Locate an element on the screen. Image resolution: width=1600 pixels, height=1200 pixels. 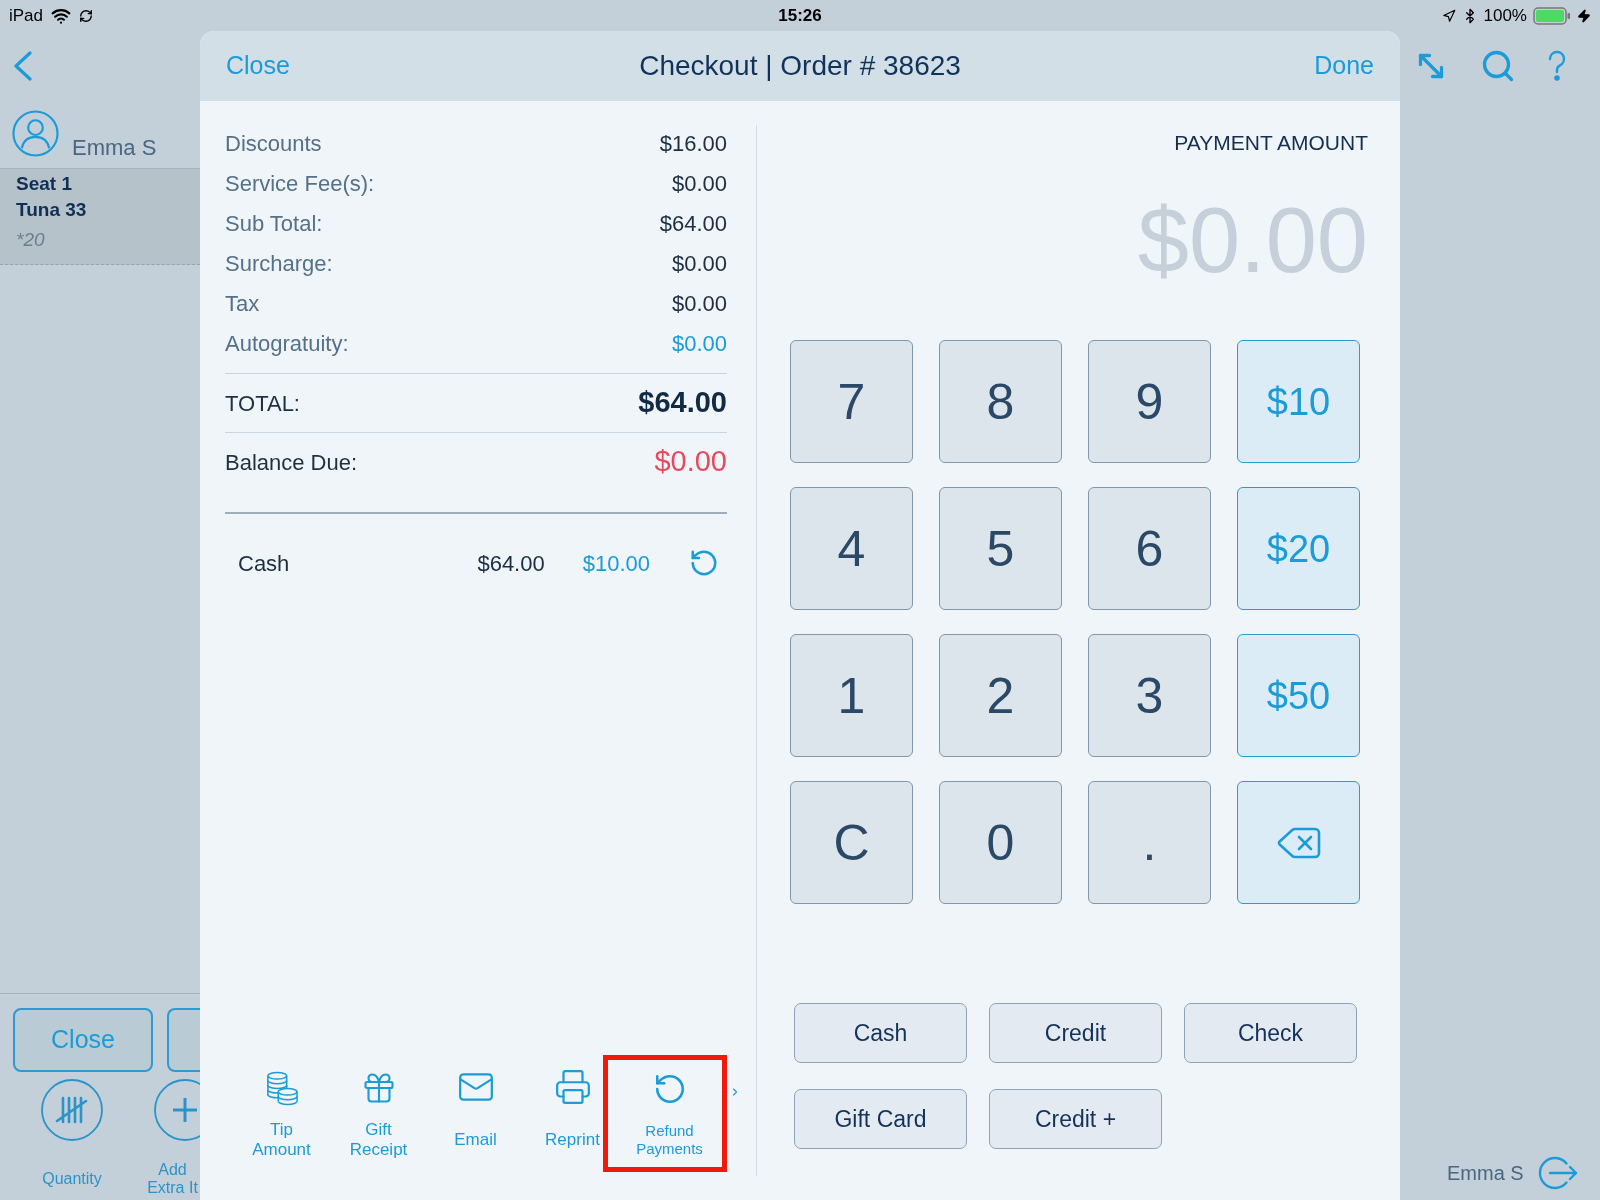
battery-icon is located at coordinates (1552, 15).